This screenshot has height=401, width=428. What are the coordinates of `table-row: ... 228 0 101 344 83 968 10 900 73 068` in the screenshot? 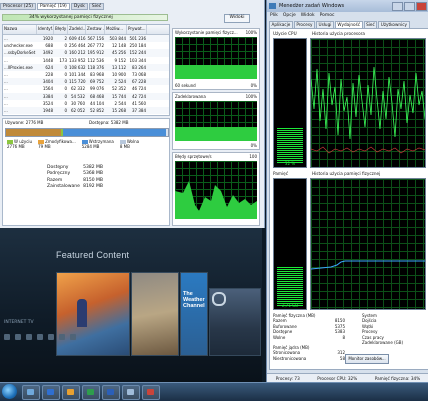 It's located at (86, 74).